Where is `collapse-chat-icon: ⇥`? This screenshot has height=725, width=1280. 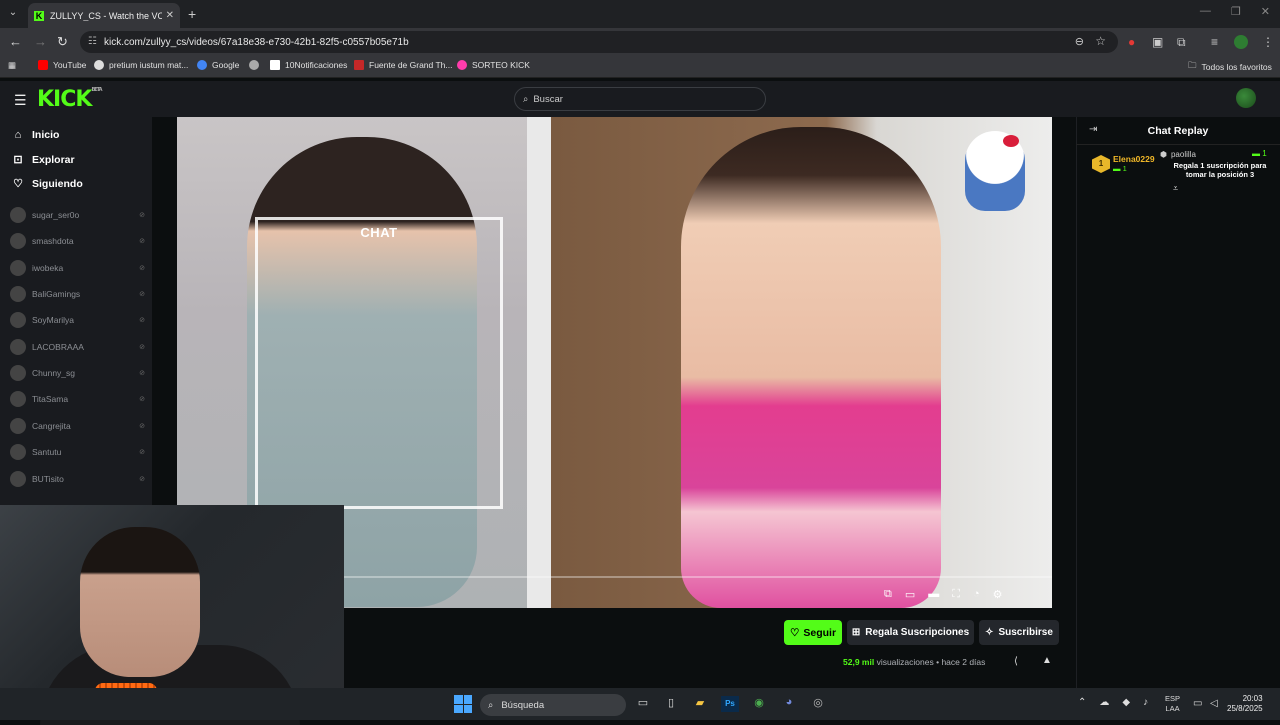
collapse-chat-icon: ⇥ is located at coordinates (1093, 129).